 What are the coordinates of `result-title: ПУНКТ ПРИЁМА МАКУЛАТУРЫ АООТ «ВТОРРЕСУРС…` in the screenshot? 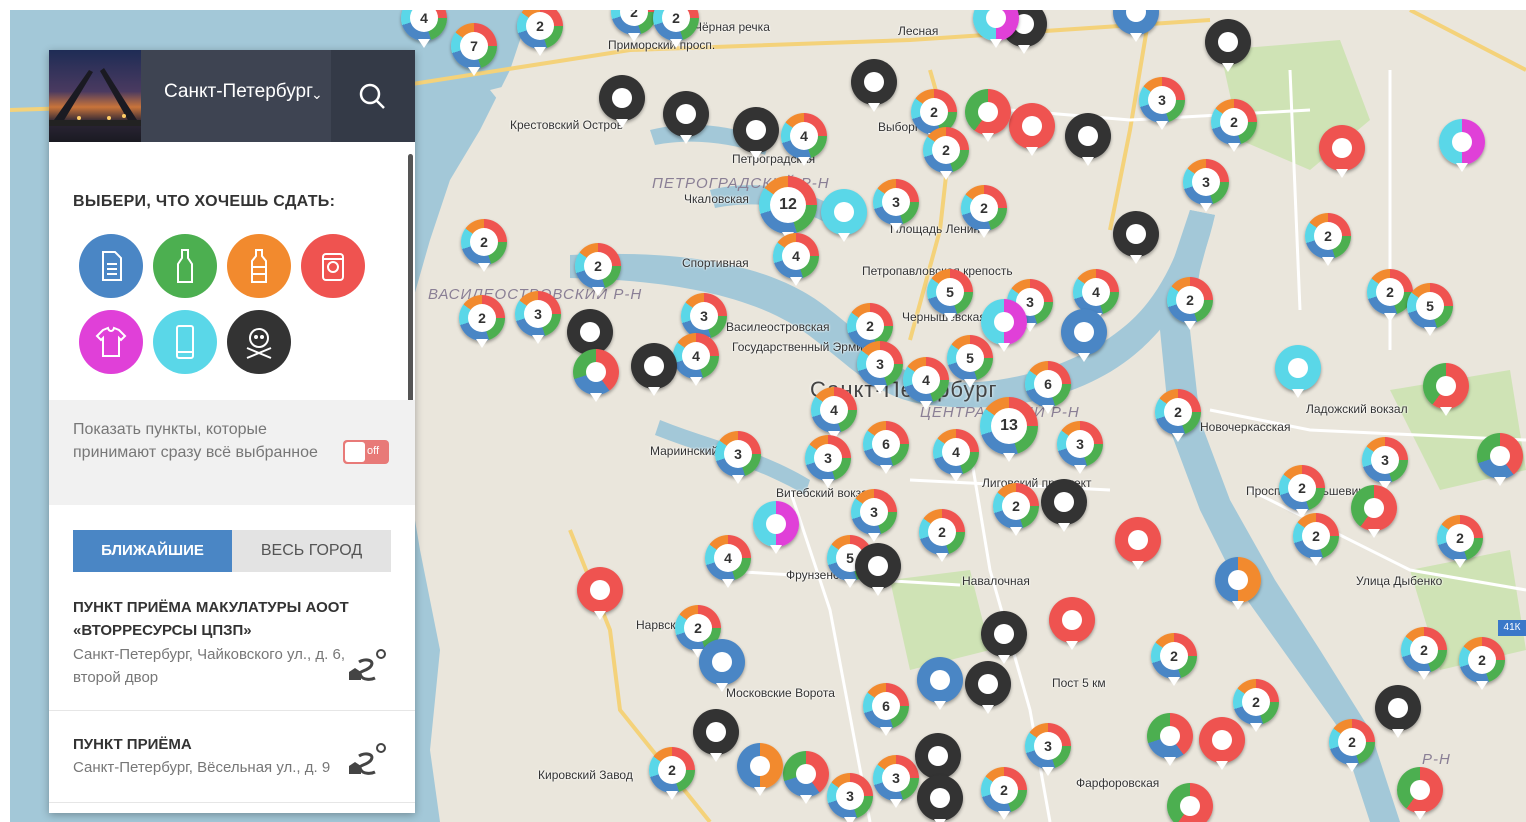 It's located at (223, 619).